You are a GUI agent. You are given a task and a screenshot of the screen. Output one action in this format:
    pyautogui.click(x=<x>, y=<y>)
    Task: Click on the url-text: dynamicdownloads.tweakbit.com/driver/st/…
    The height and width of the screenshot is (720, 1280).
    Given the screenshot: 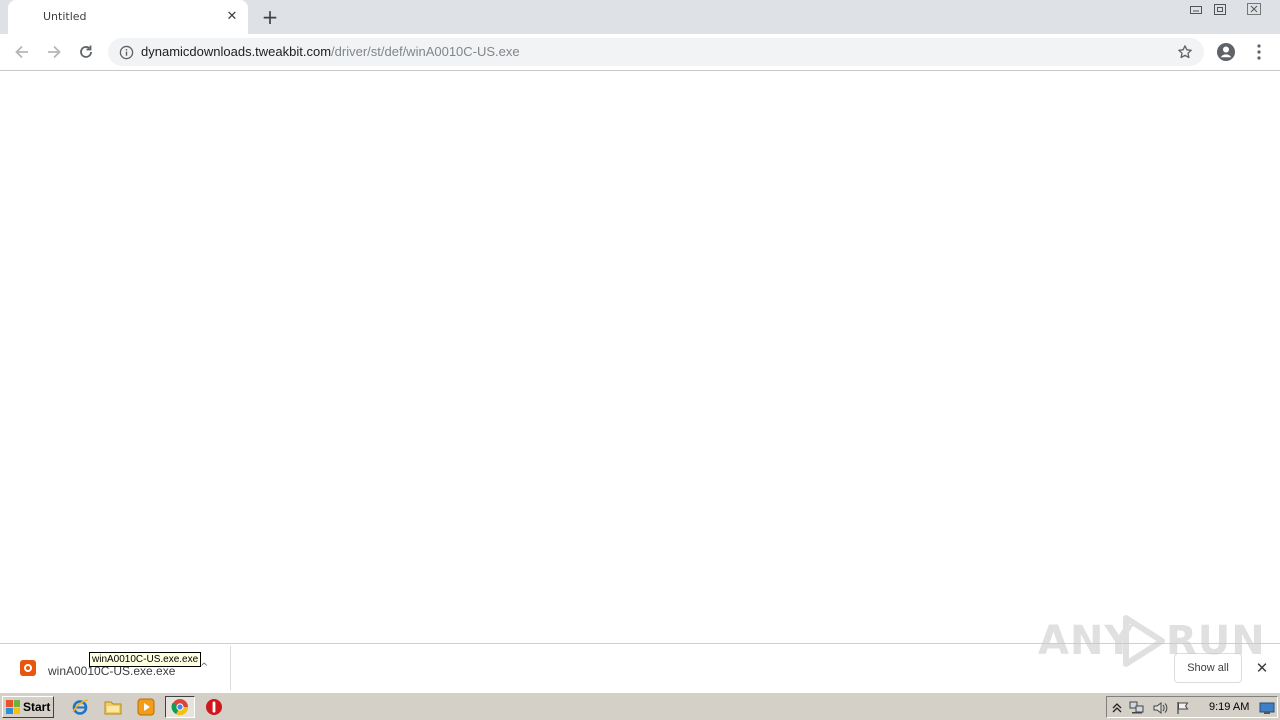 What is the action you would take?
    pyautogui.click(x=330, y=51)
    